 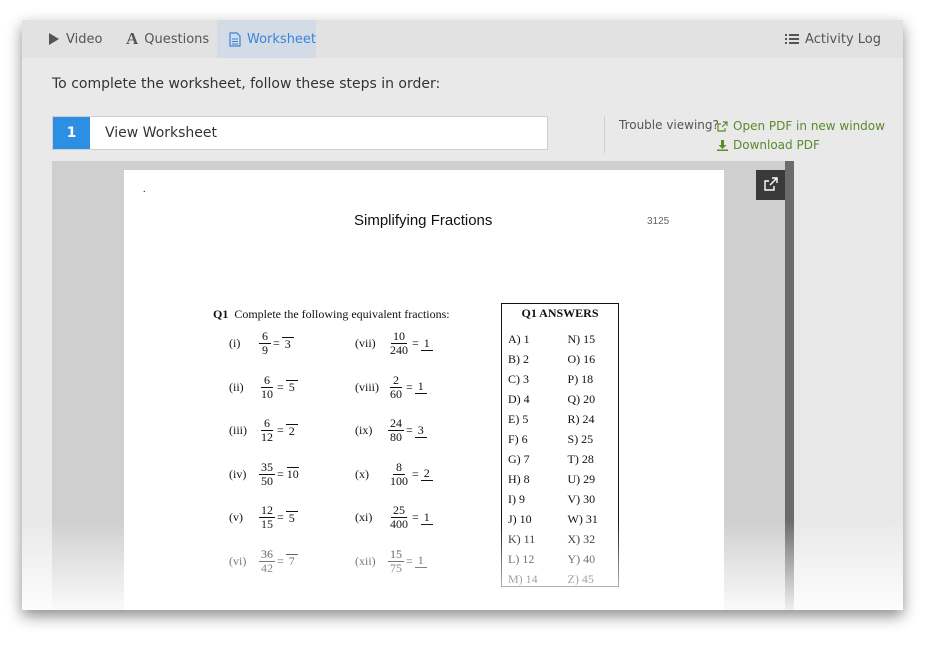 What do you see at coordinates (518, 378) in the screenshot?
I see `answer-option: C) 3` at bounding box center [518, 378].